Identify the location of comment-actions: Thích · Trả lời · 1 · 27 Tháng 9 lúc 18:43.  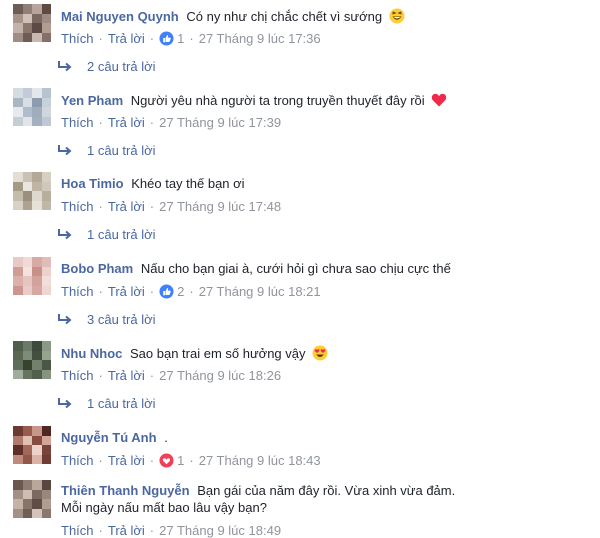
(191, 460).